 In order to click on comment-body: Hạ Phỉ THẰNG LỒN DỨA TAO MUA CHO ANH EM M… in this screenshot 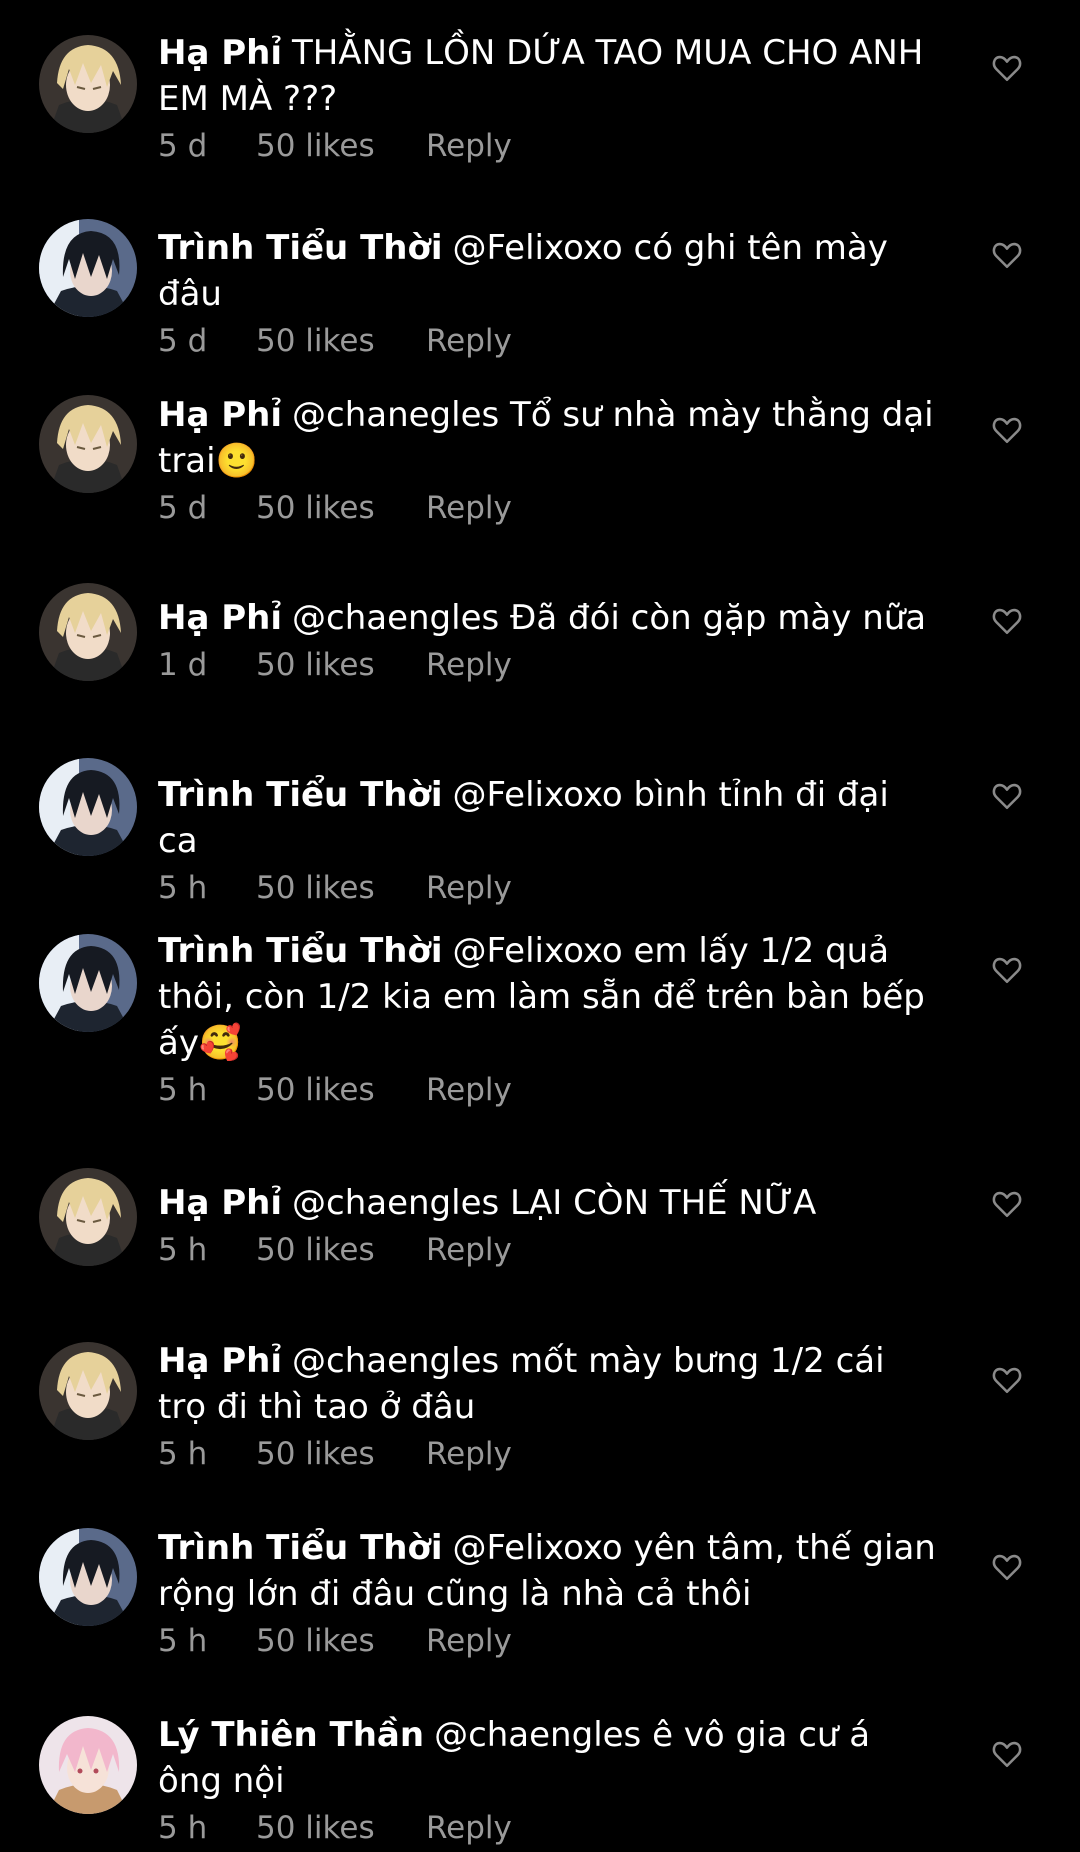, I will do `click(548, 98)`.